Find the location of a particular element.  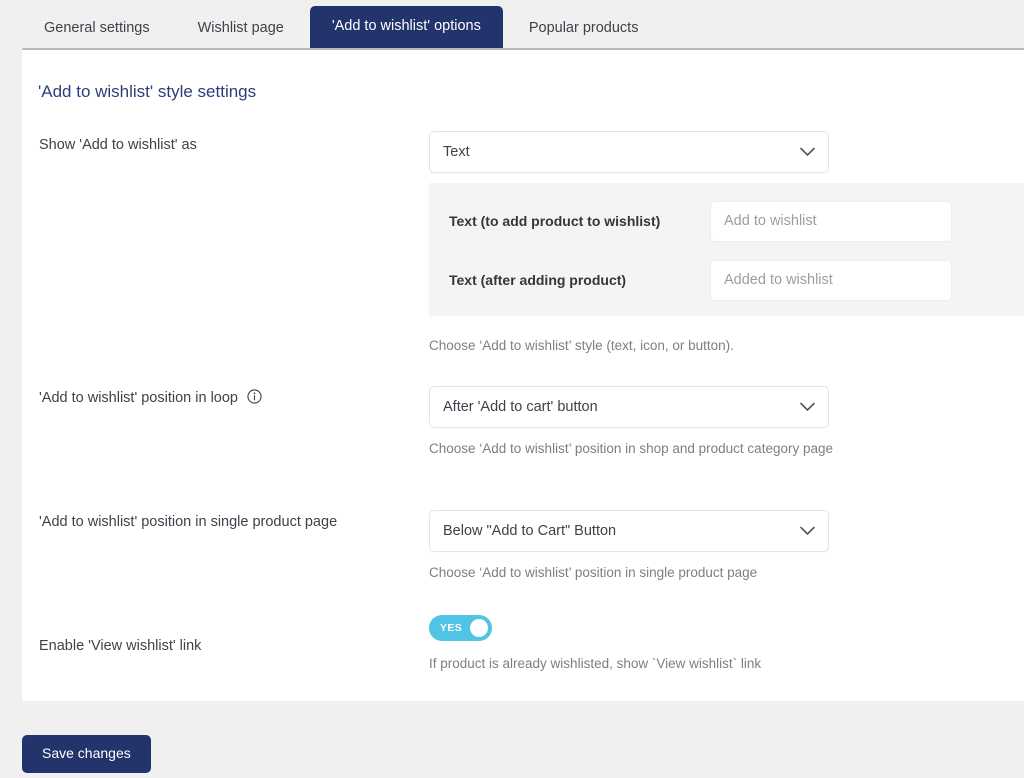

view-wishlist-toggle: YES is located at coordinates (460, 628).